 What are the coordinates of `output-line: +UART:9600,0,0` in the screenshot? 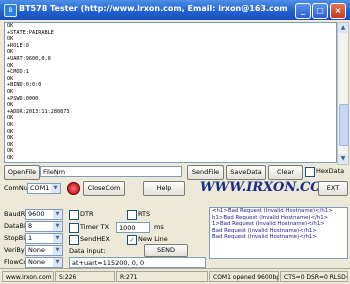 It's located at (29, 58).